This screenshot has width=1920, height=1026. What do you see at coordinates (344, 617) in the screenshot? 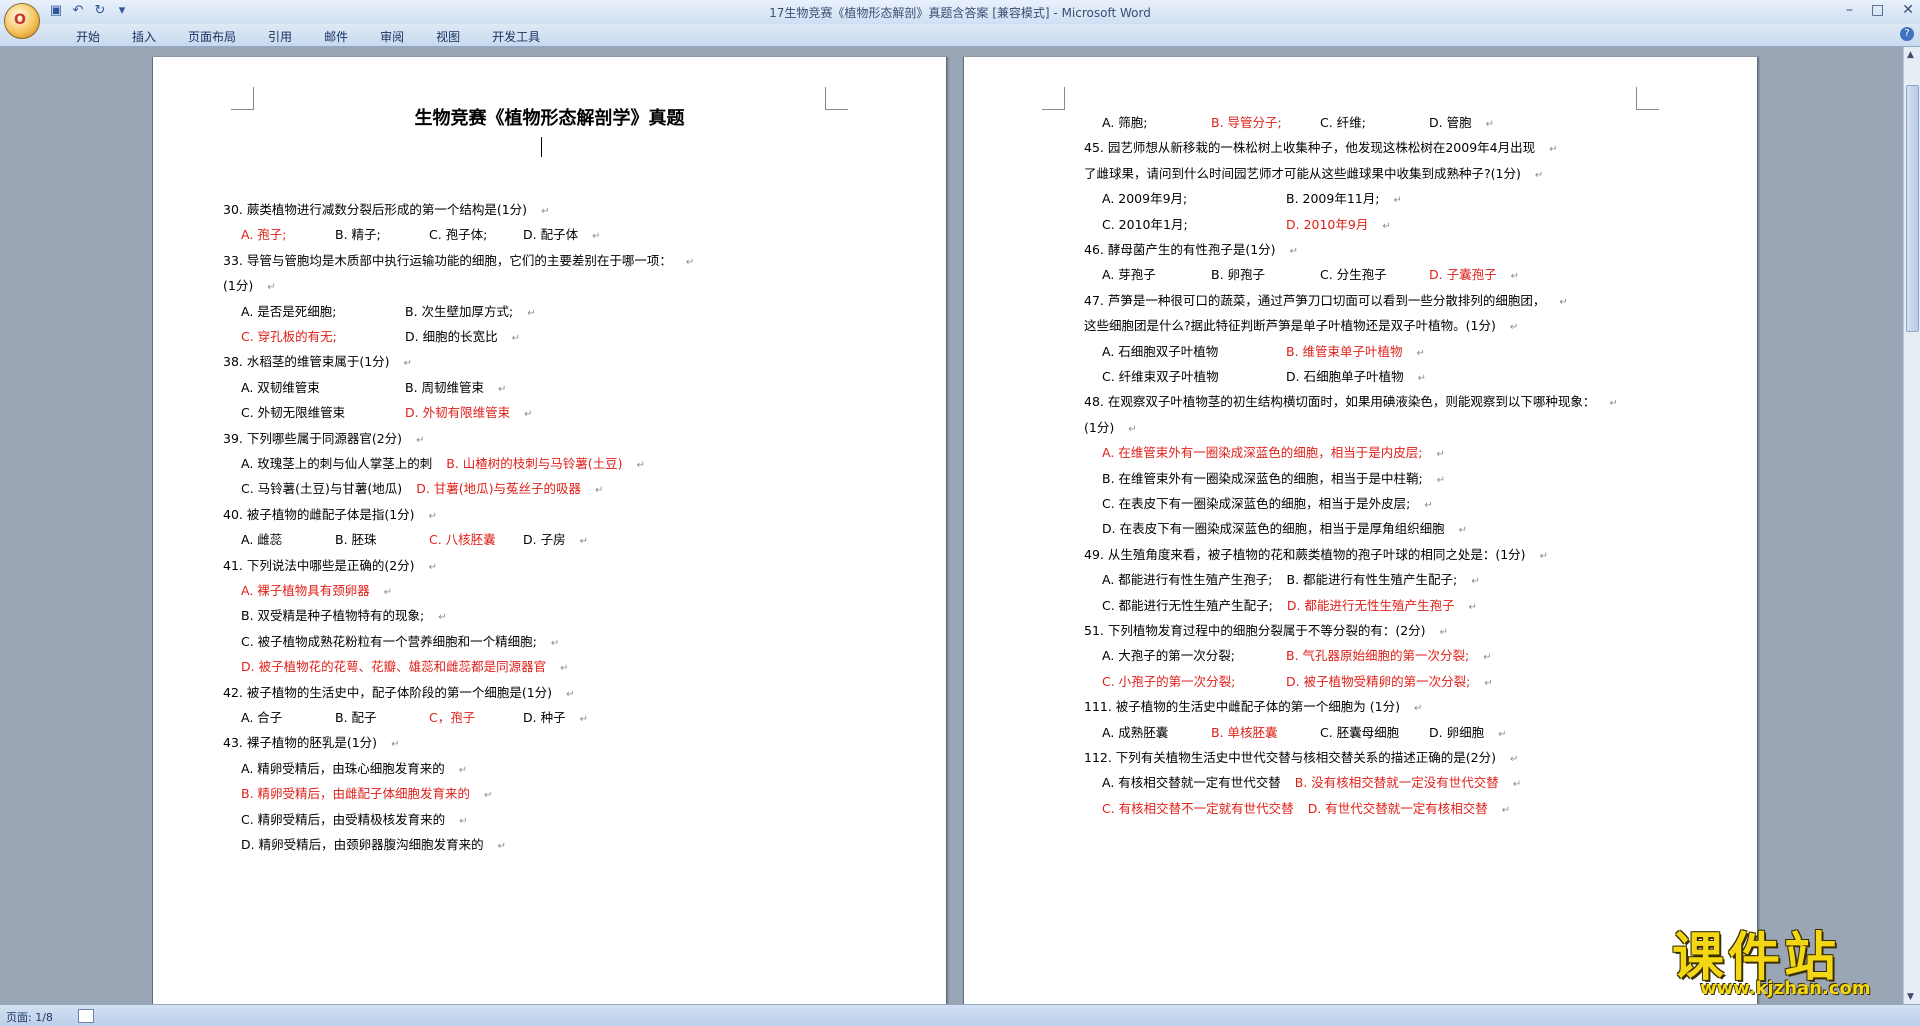
I see `text-line: B. 双受精是种子植物特有的现象; ↵` at bounding box center [344, 617].